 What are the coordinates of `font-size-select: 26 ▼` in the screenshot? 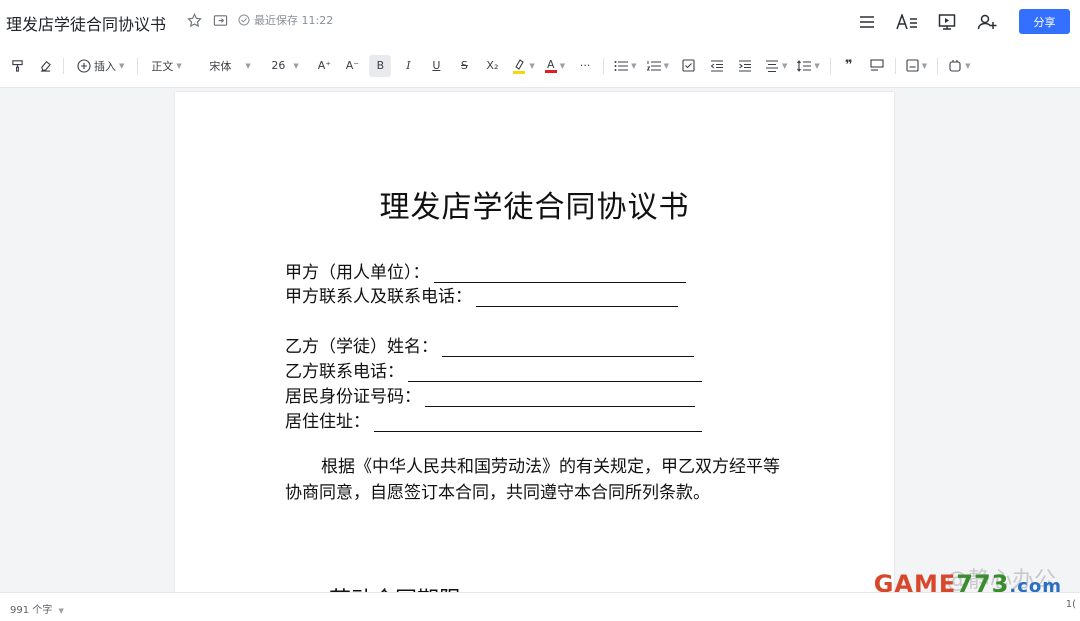 It's located at (287, 66).